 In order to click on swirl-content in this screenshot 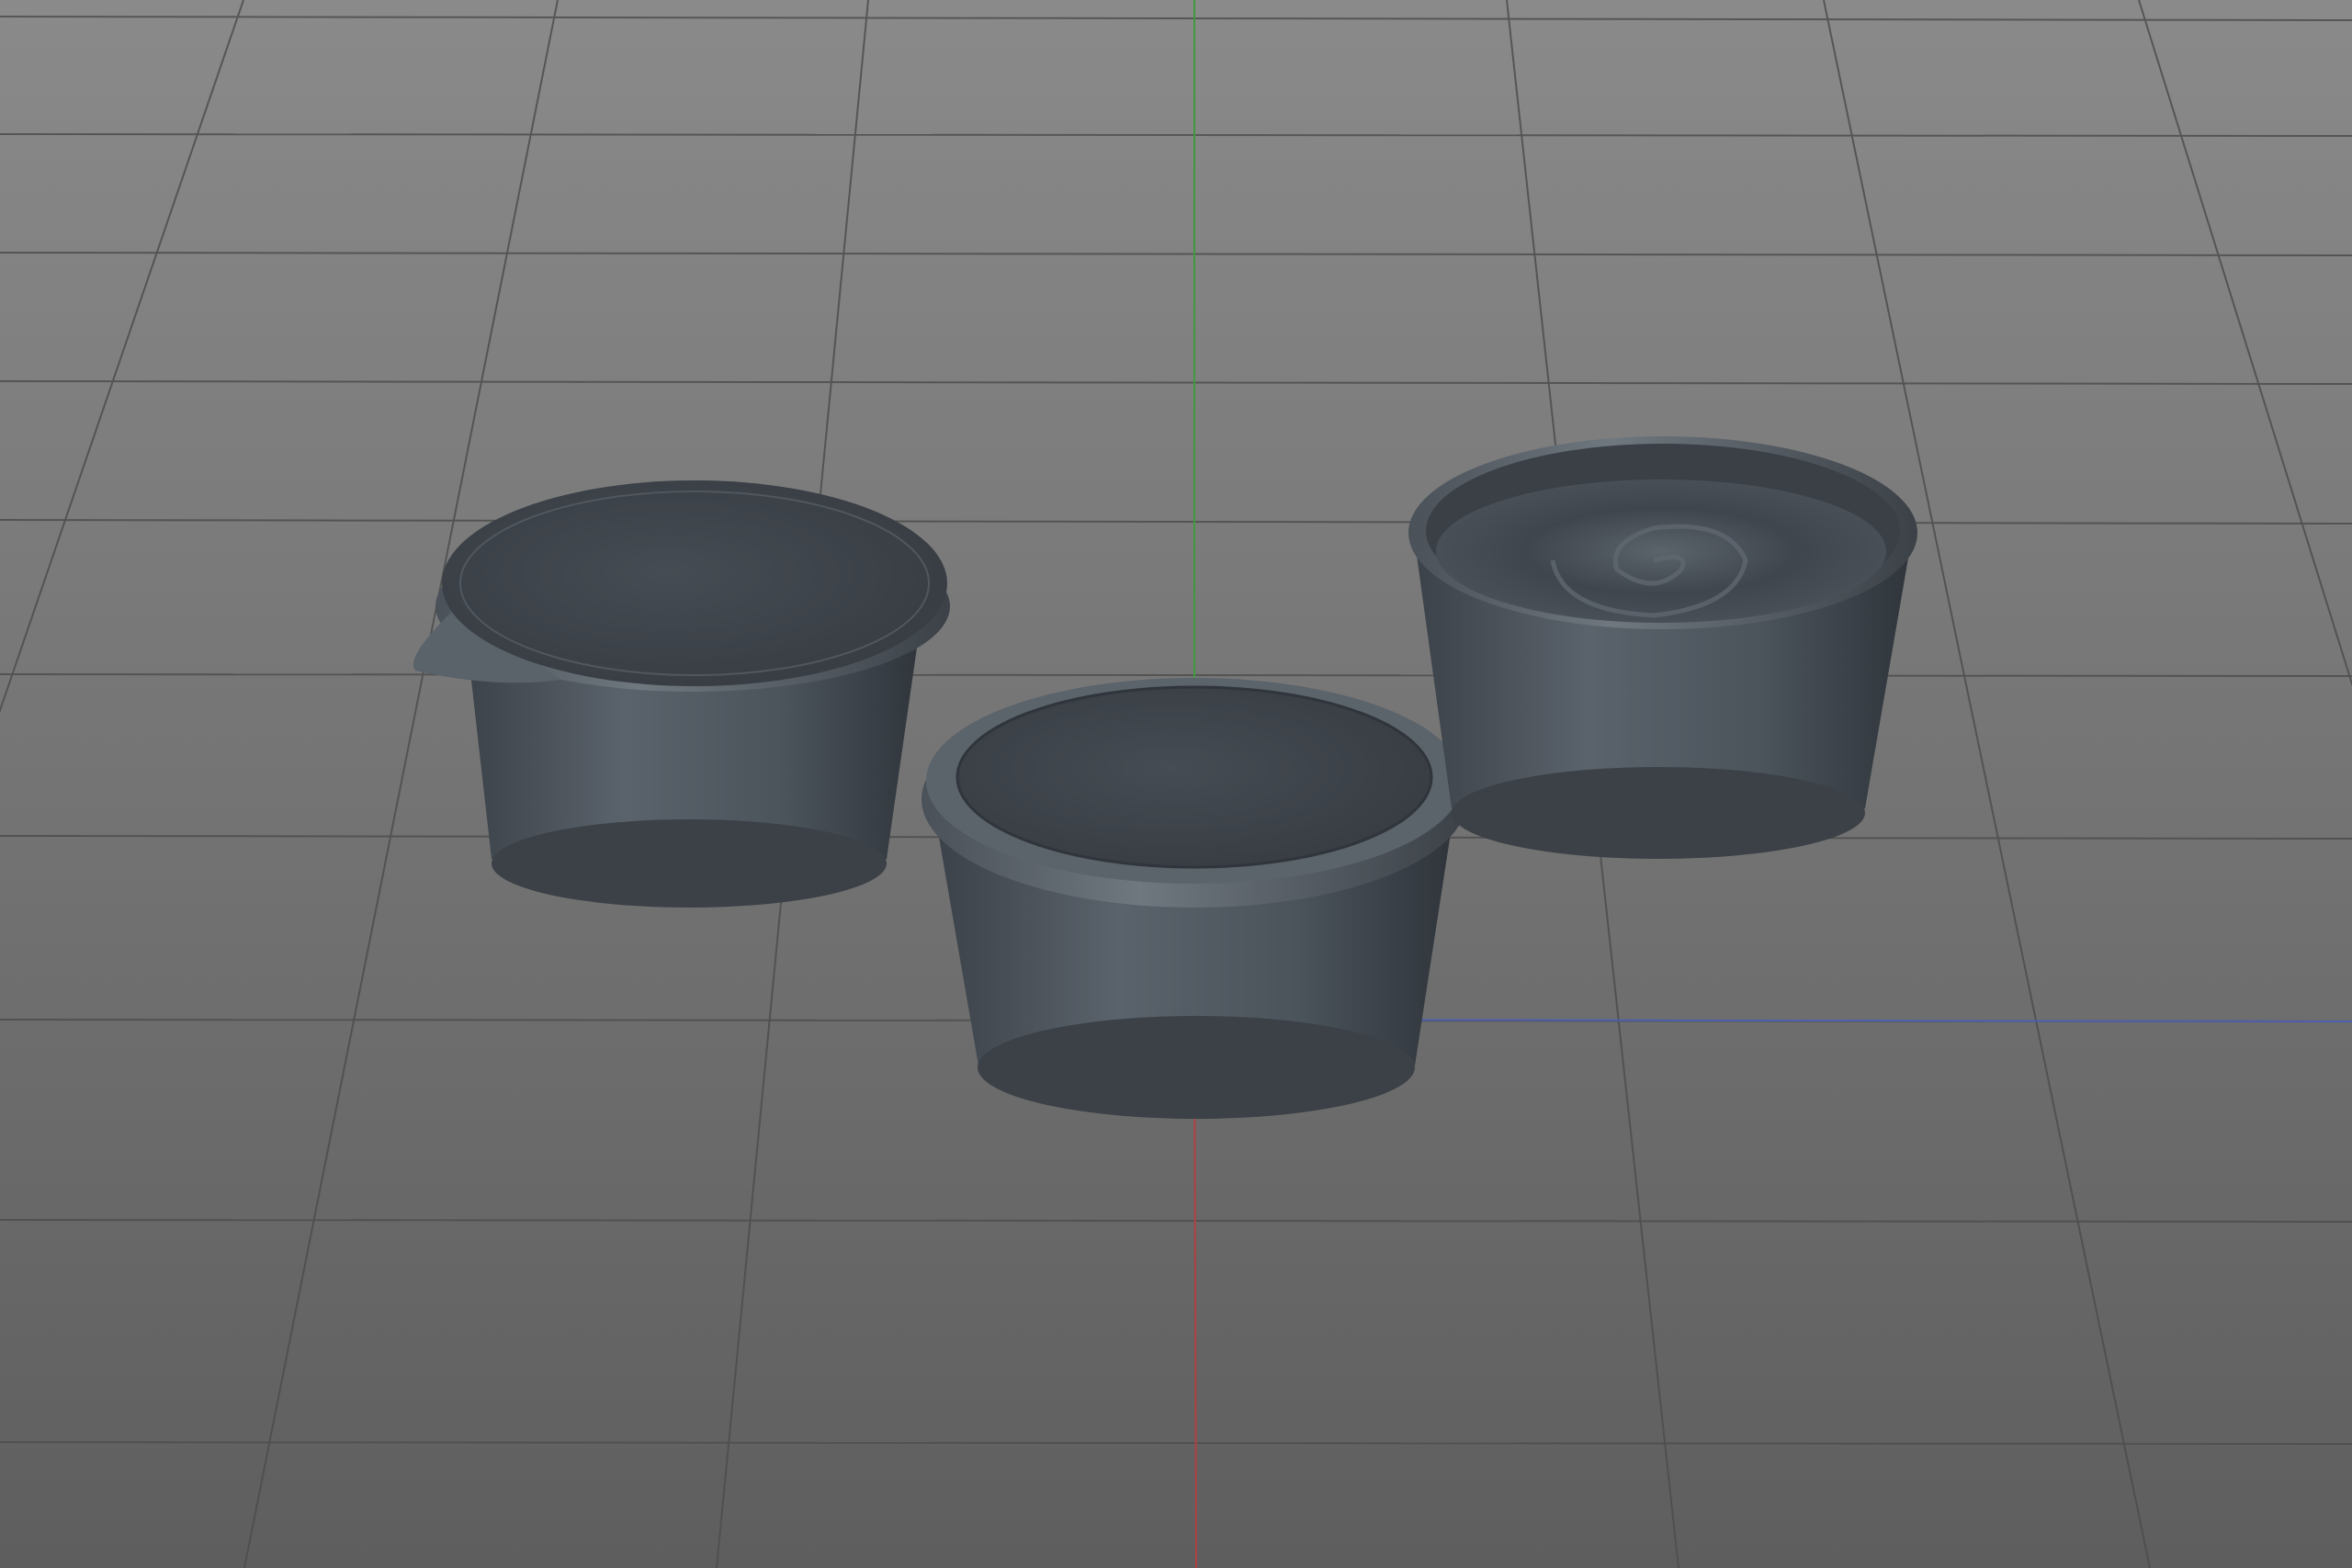, I will do `click(1661, 551)`.